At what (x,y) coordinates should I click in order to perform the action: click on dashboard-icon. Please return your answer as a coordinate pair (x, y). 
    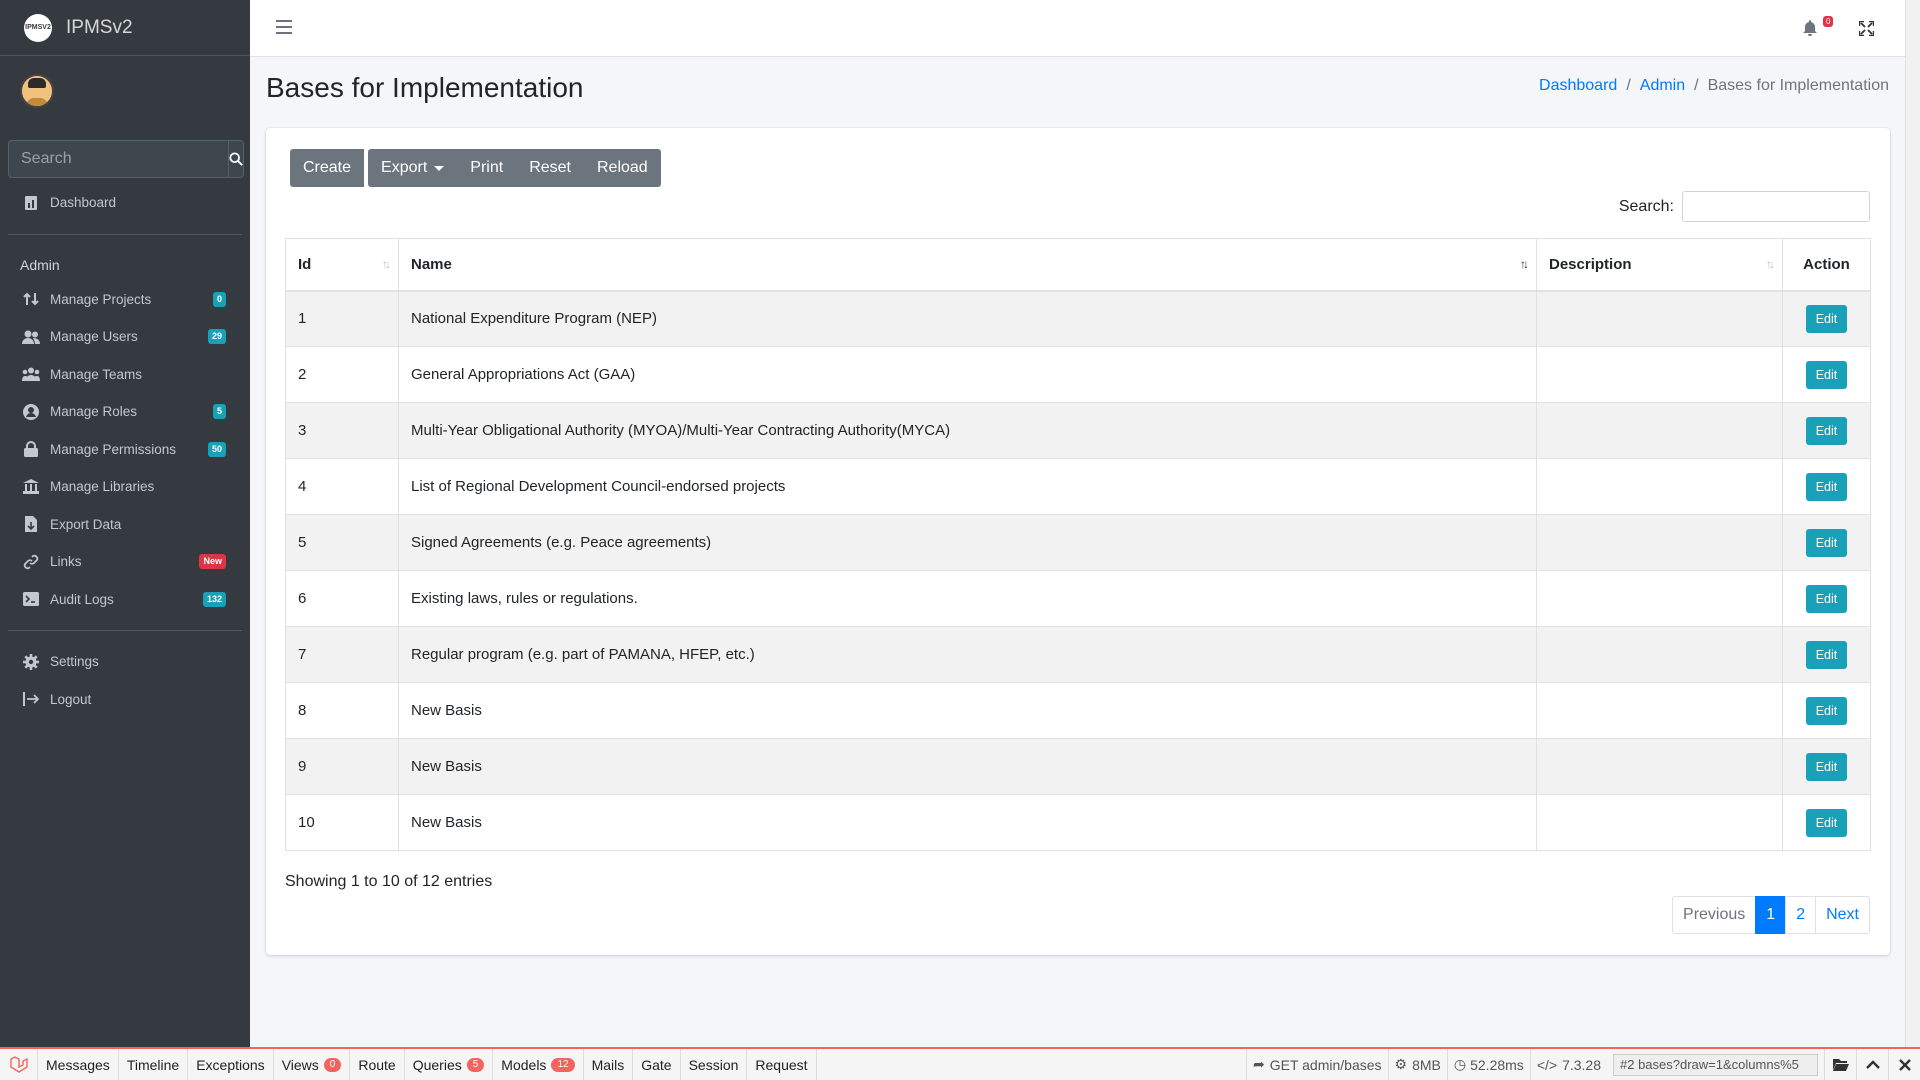
    Looking at the image, I should click on (31, 203).